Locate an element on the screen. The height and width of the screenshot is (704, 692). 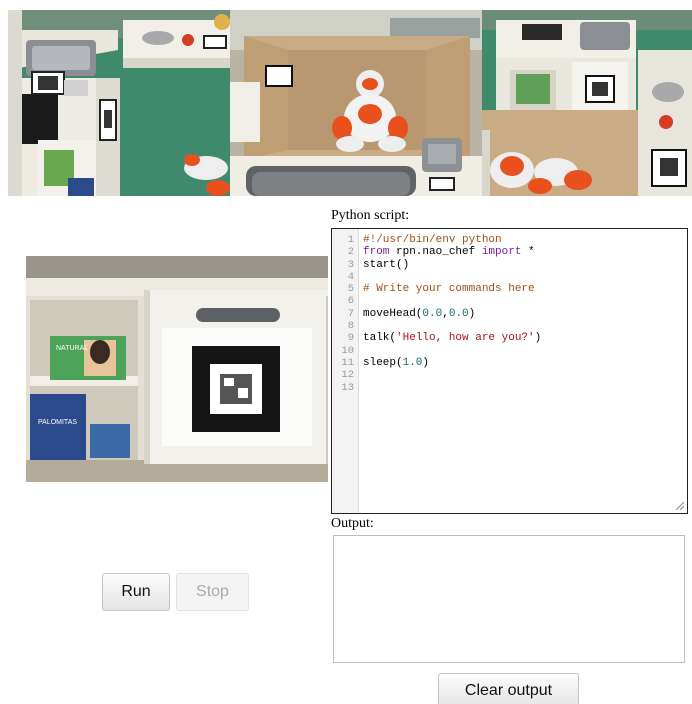
camera-feed-robot-view: NATURAL PALOMITAS is located at coordinates (177, 369).